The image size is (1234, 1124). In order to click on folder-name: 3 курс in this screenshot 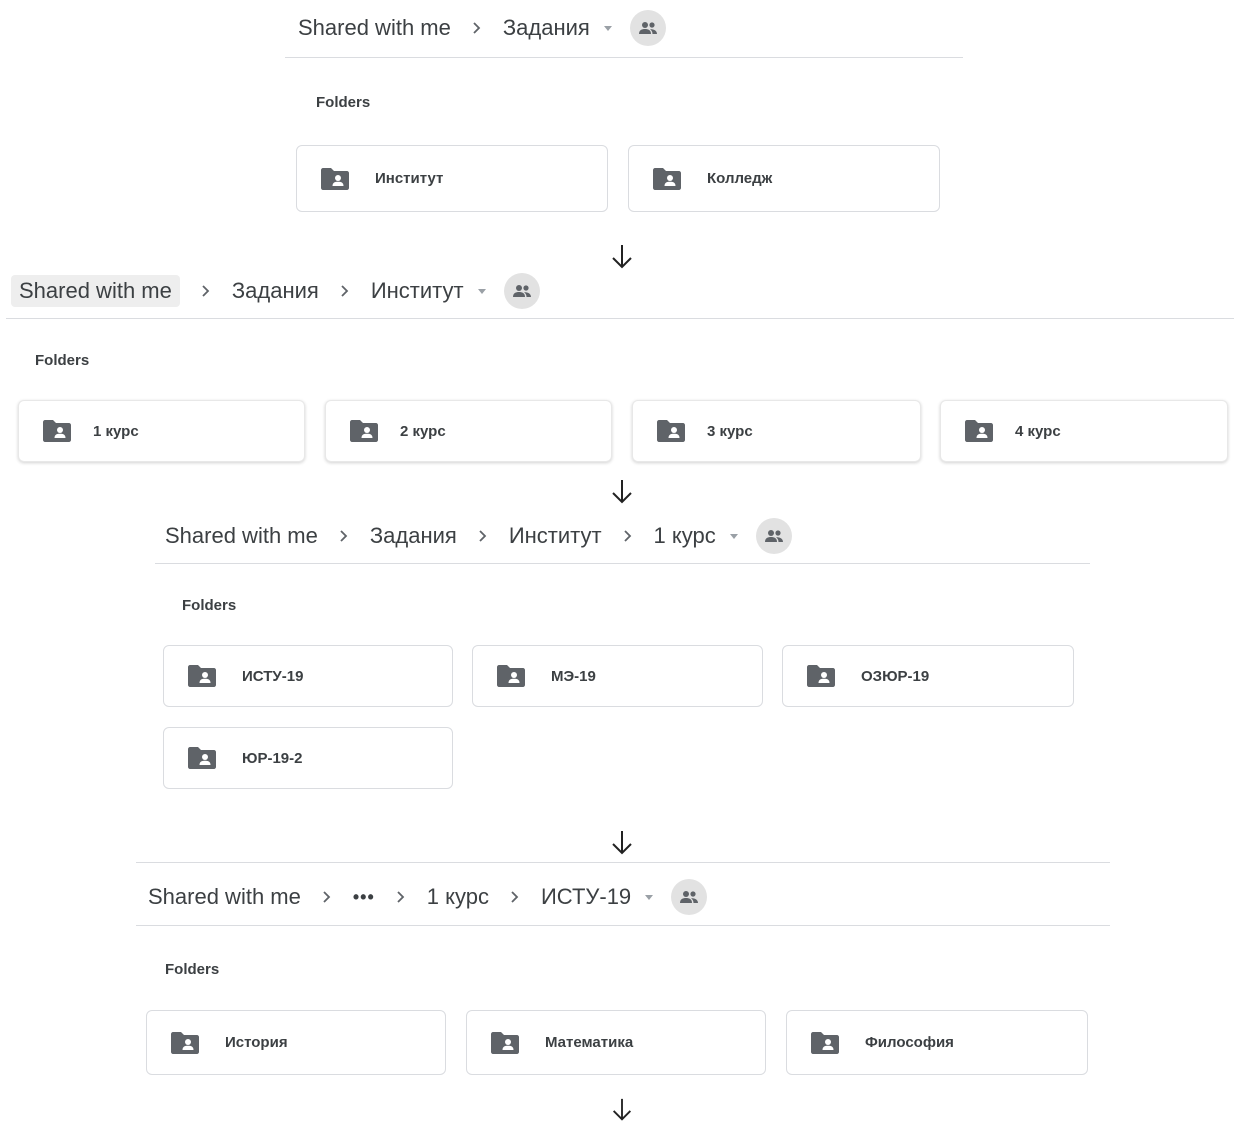, I will do `click(730, 431)`.